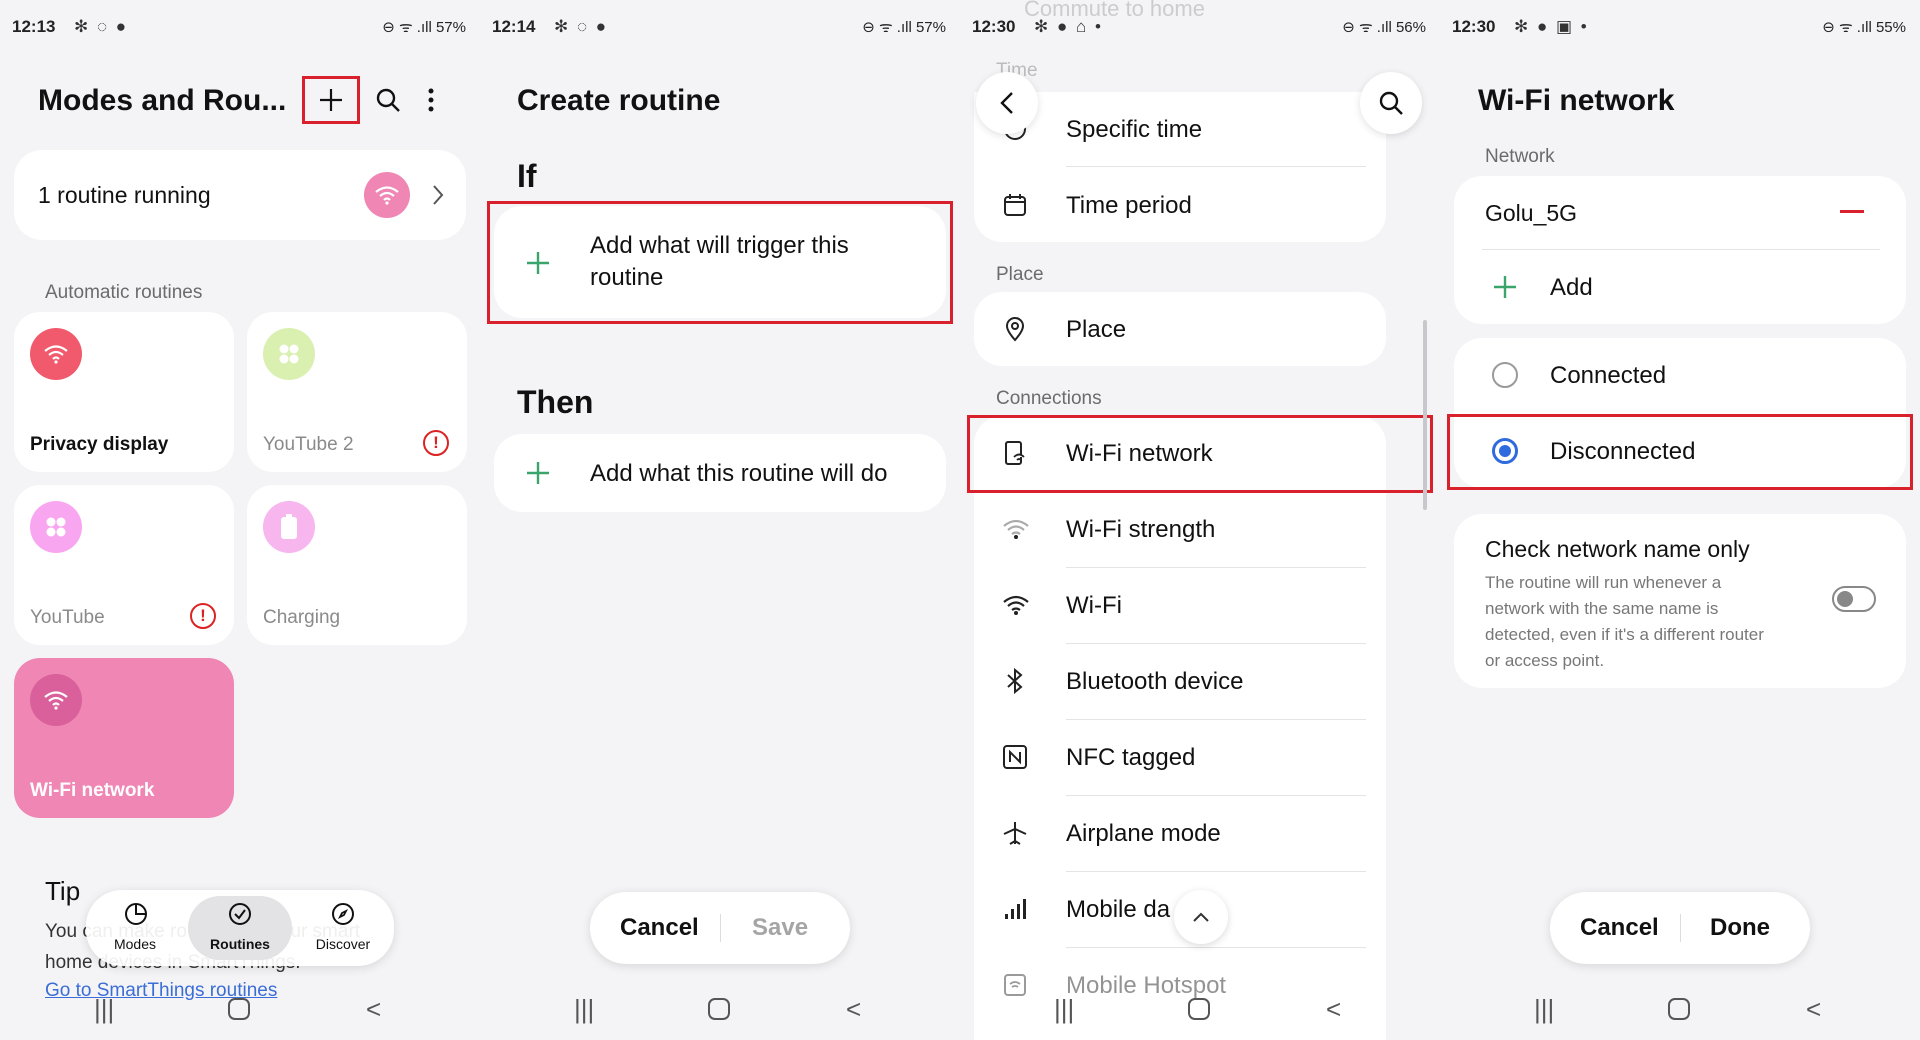 The height and width of the screenshot is (1040, 1920). Describe the element at coordinates (124, 738) in the screenshot. I see `routine-tile-wifi-network: Wi-Fi network` at that location.